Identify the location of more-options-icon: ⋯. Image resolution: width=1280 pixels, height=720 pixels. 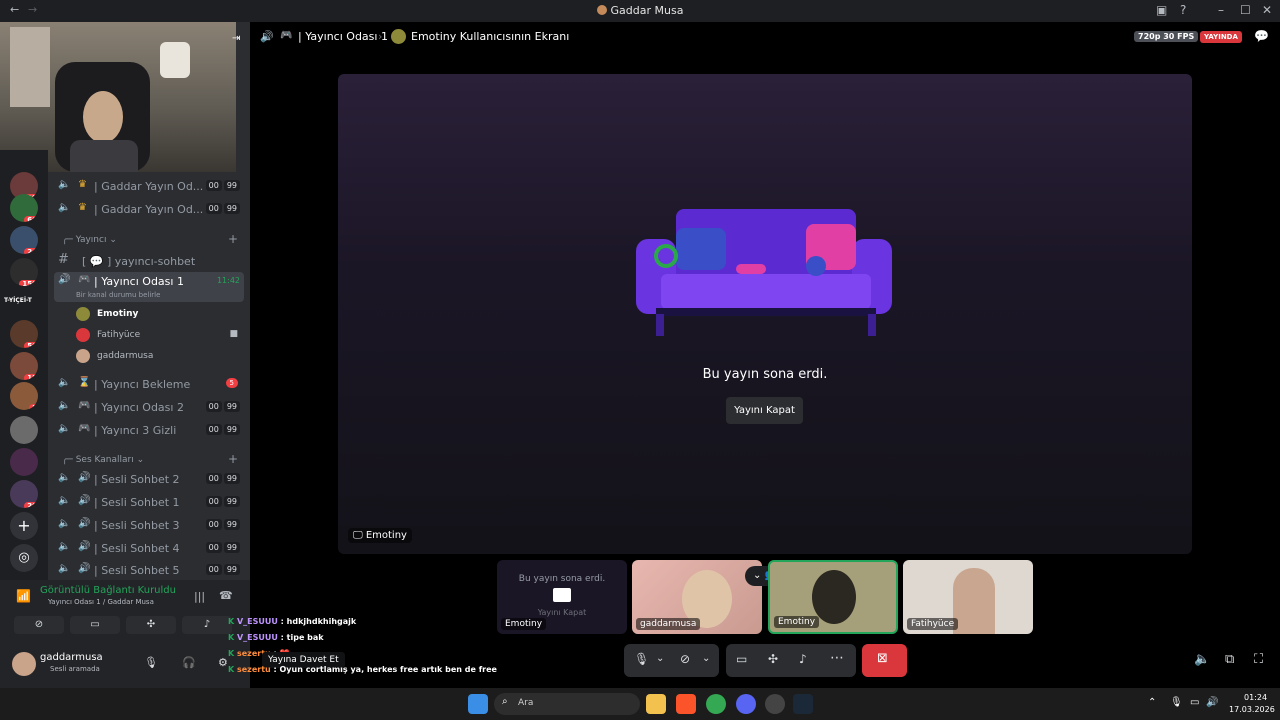
(837, 658).